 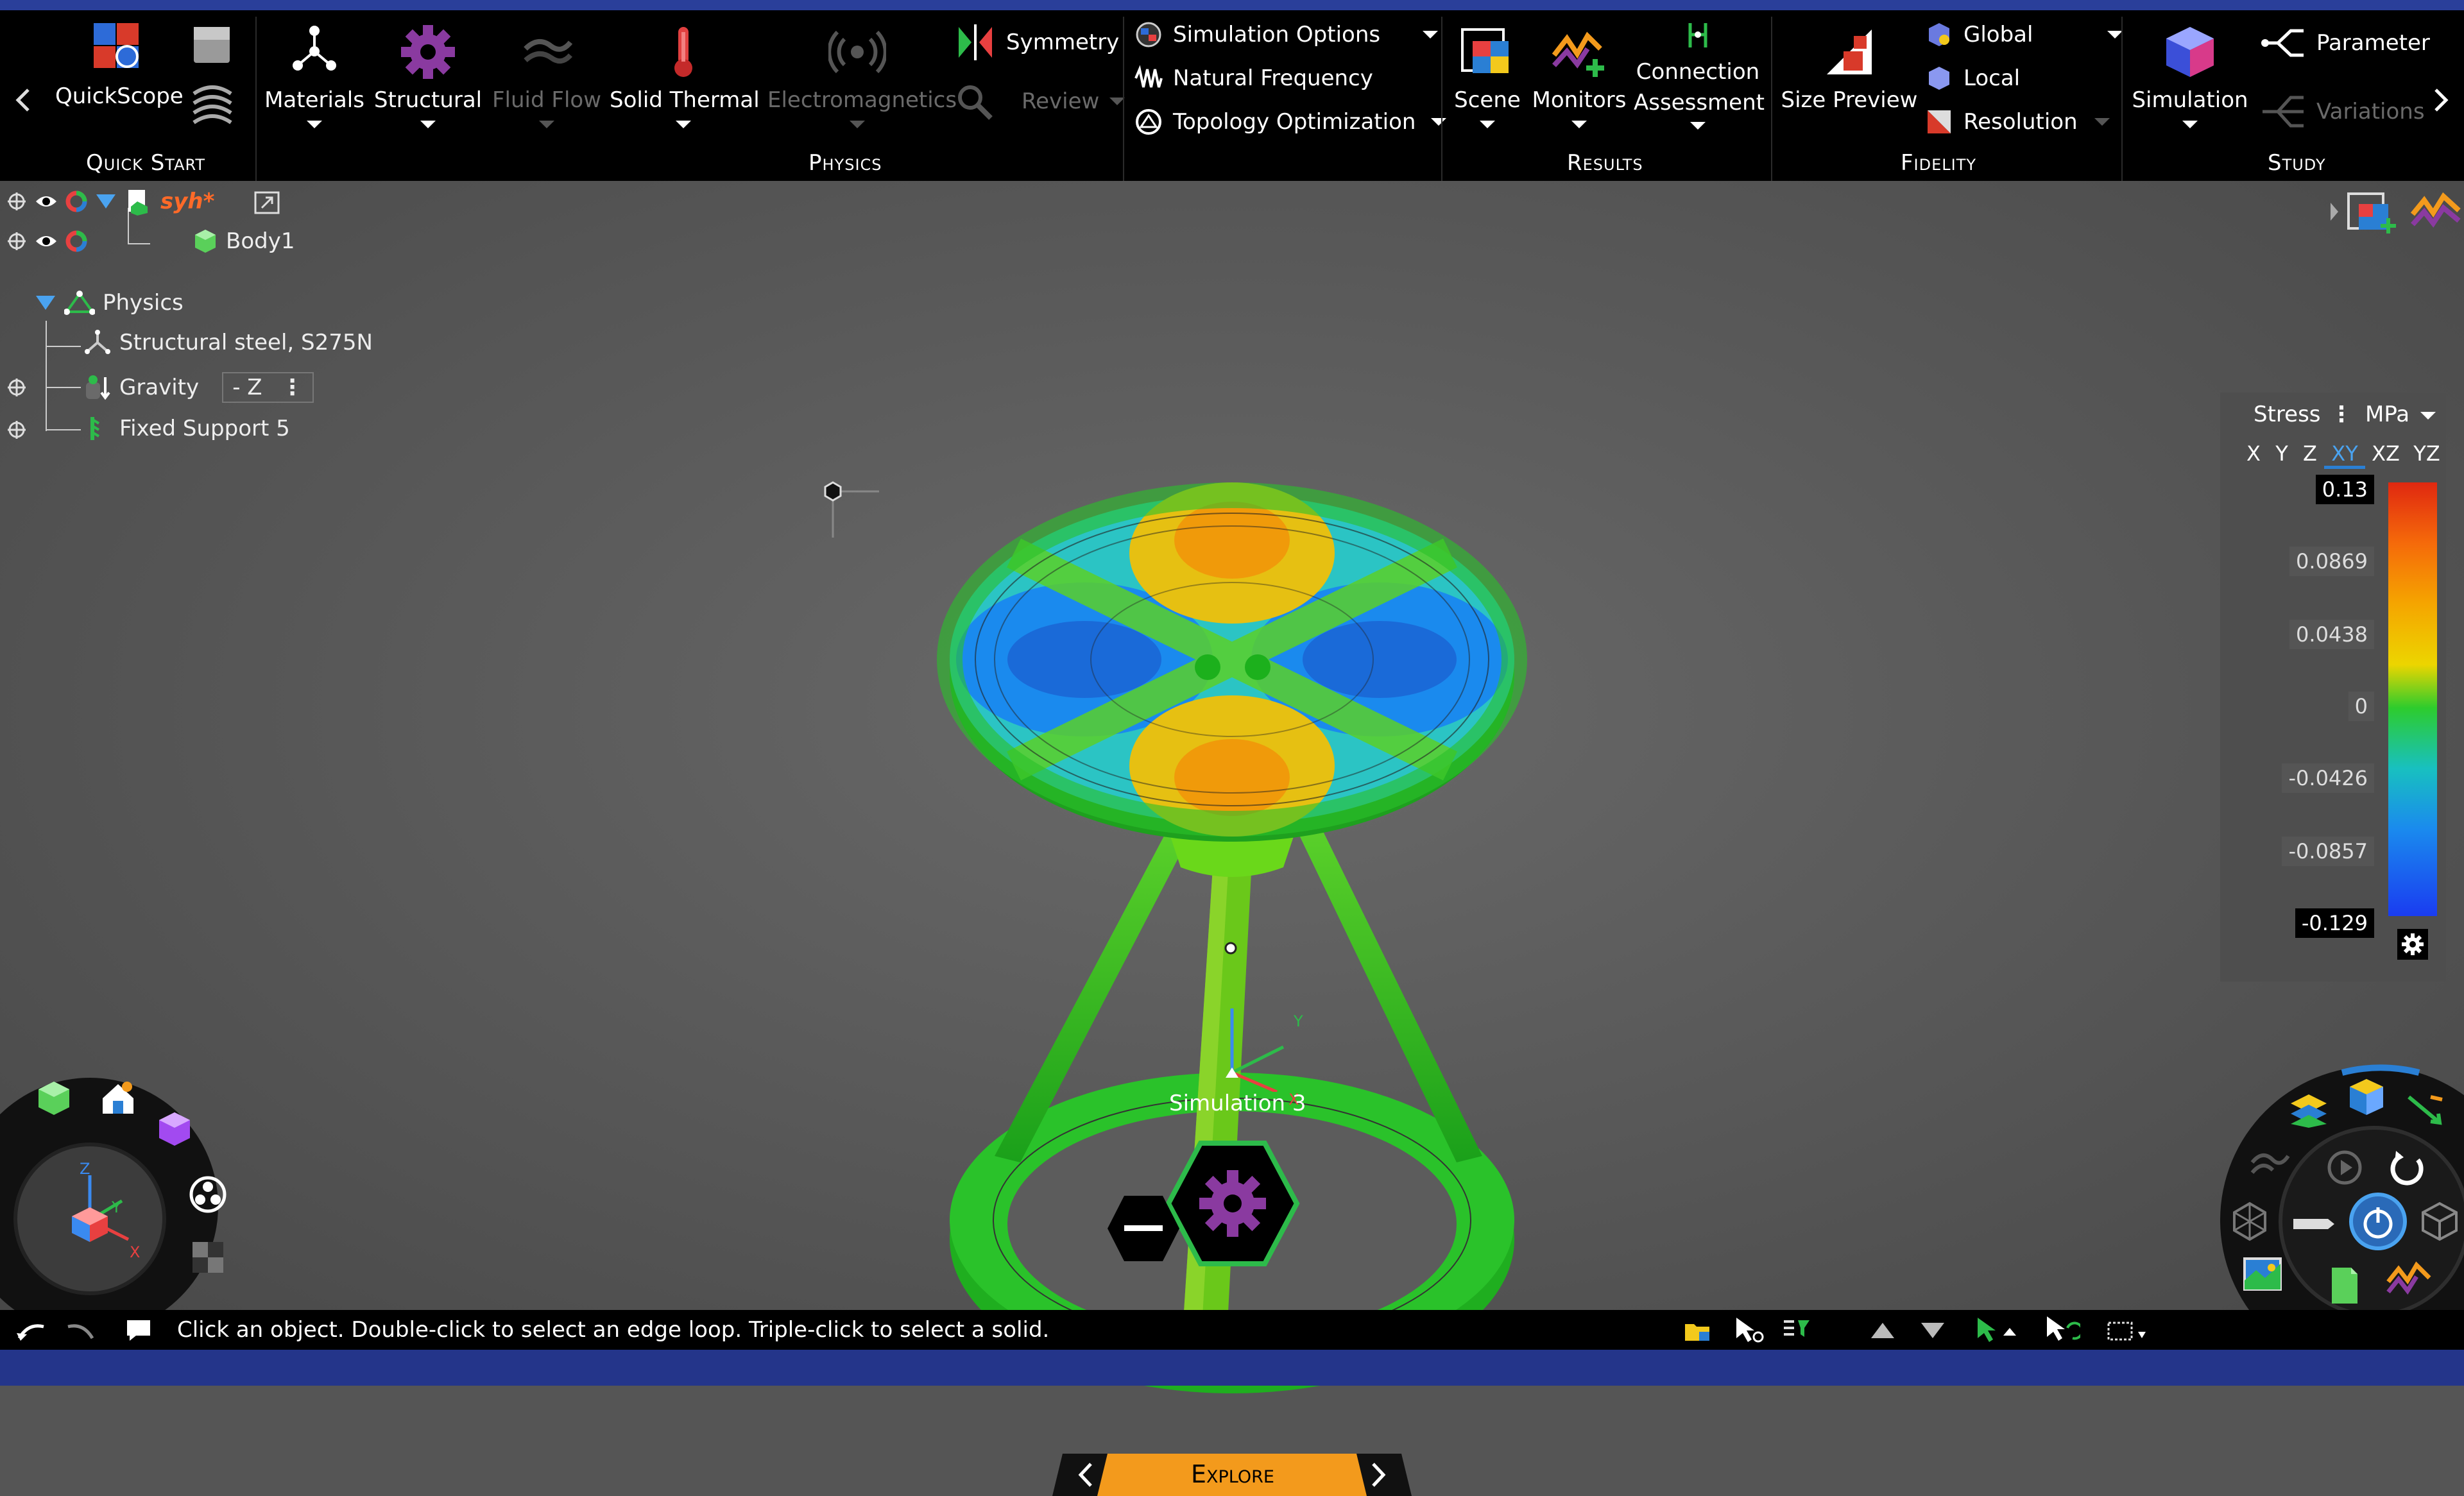 I want to click on connection-assessment-dropdown-icon, so click(x=1698, y=126).